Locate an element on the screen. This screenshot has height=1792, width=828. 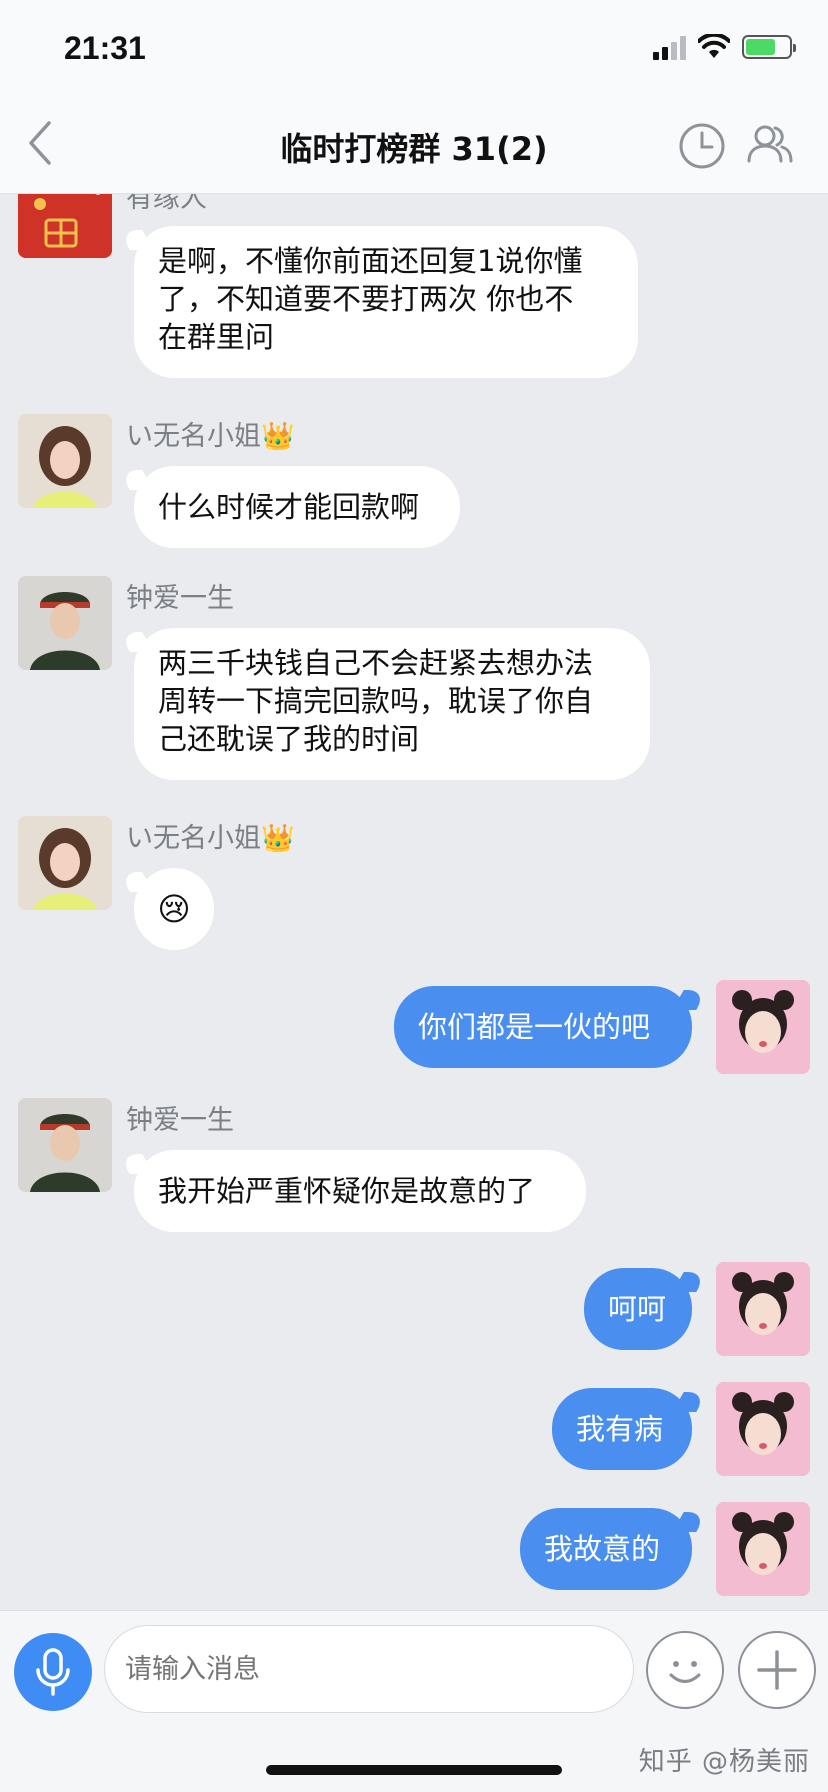
message-bubble-self: 我故意的 is located at coordinates (606, 1549).